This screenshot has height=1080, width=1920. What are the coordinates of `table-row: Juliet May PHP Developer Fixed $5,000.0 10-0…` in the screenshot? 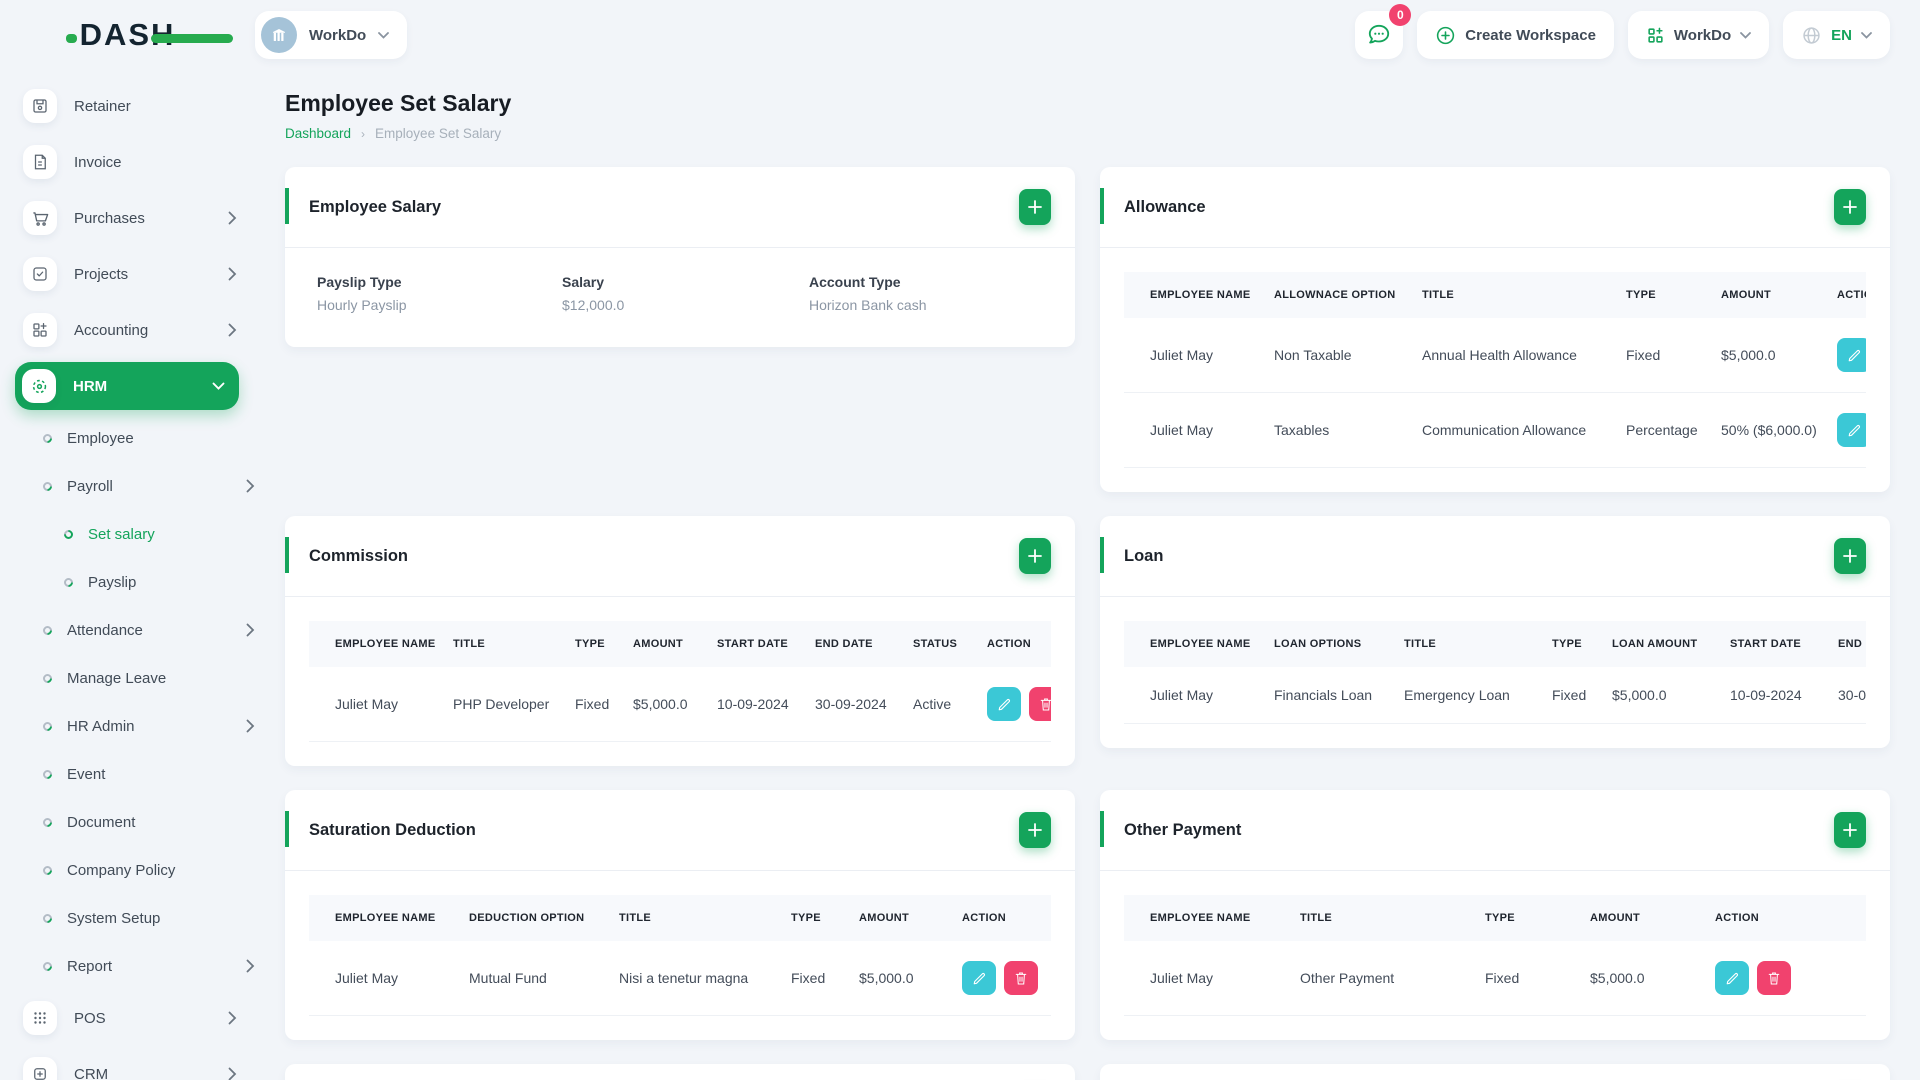 It's located at (680, 704).